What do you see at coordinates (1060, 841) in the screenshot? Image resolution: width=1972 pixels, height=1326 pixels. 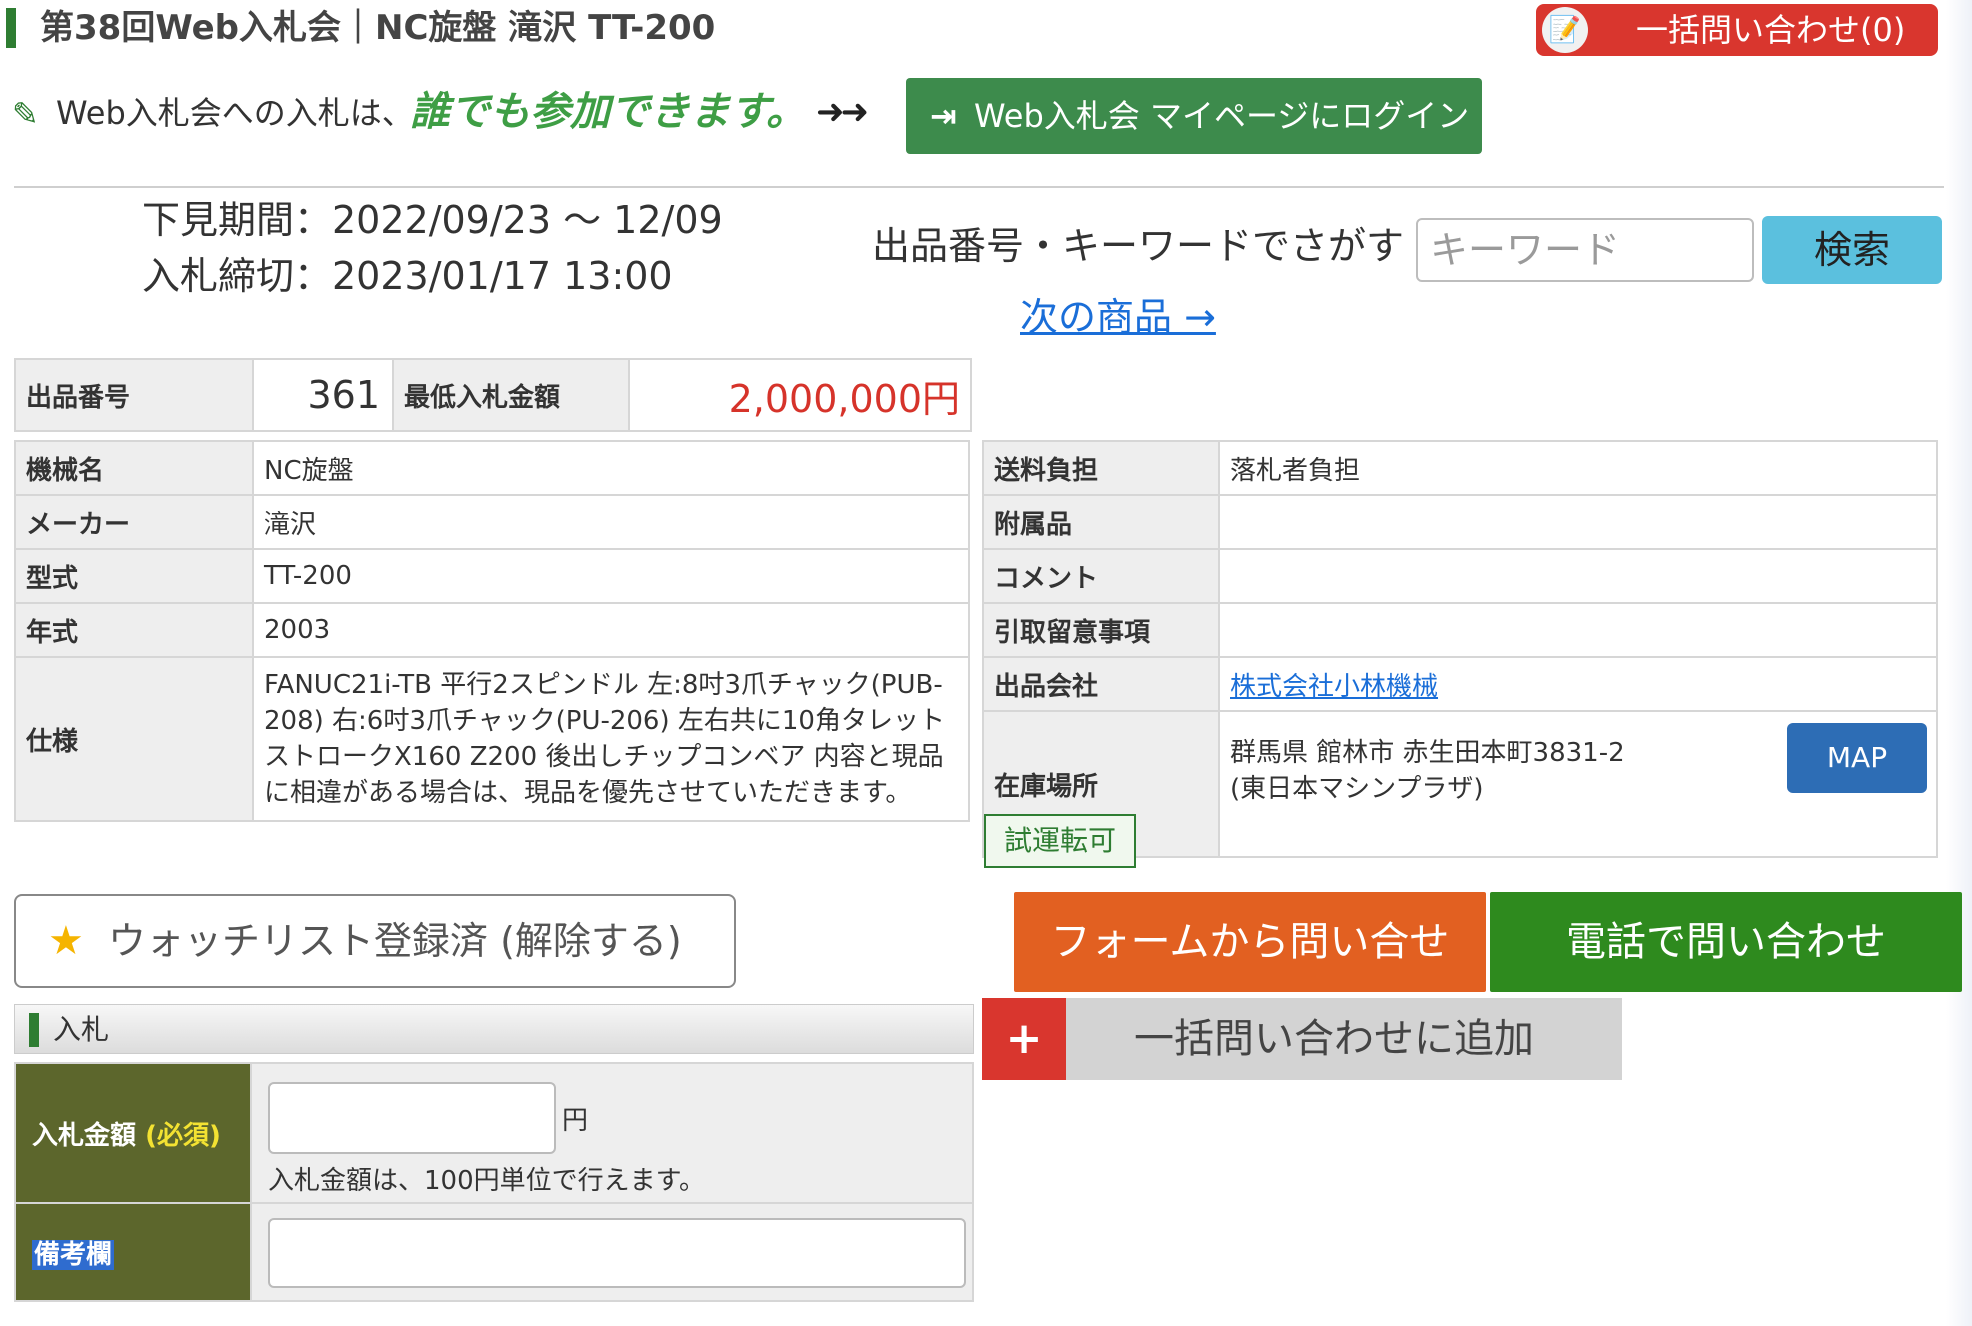 I see `trial-run-badge: 試運転可` at bounding box center [1060, 841].